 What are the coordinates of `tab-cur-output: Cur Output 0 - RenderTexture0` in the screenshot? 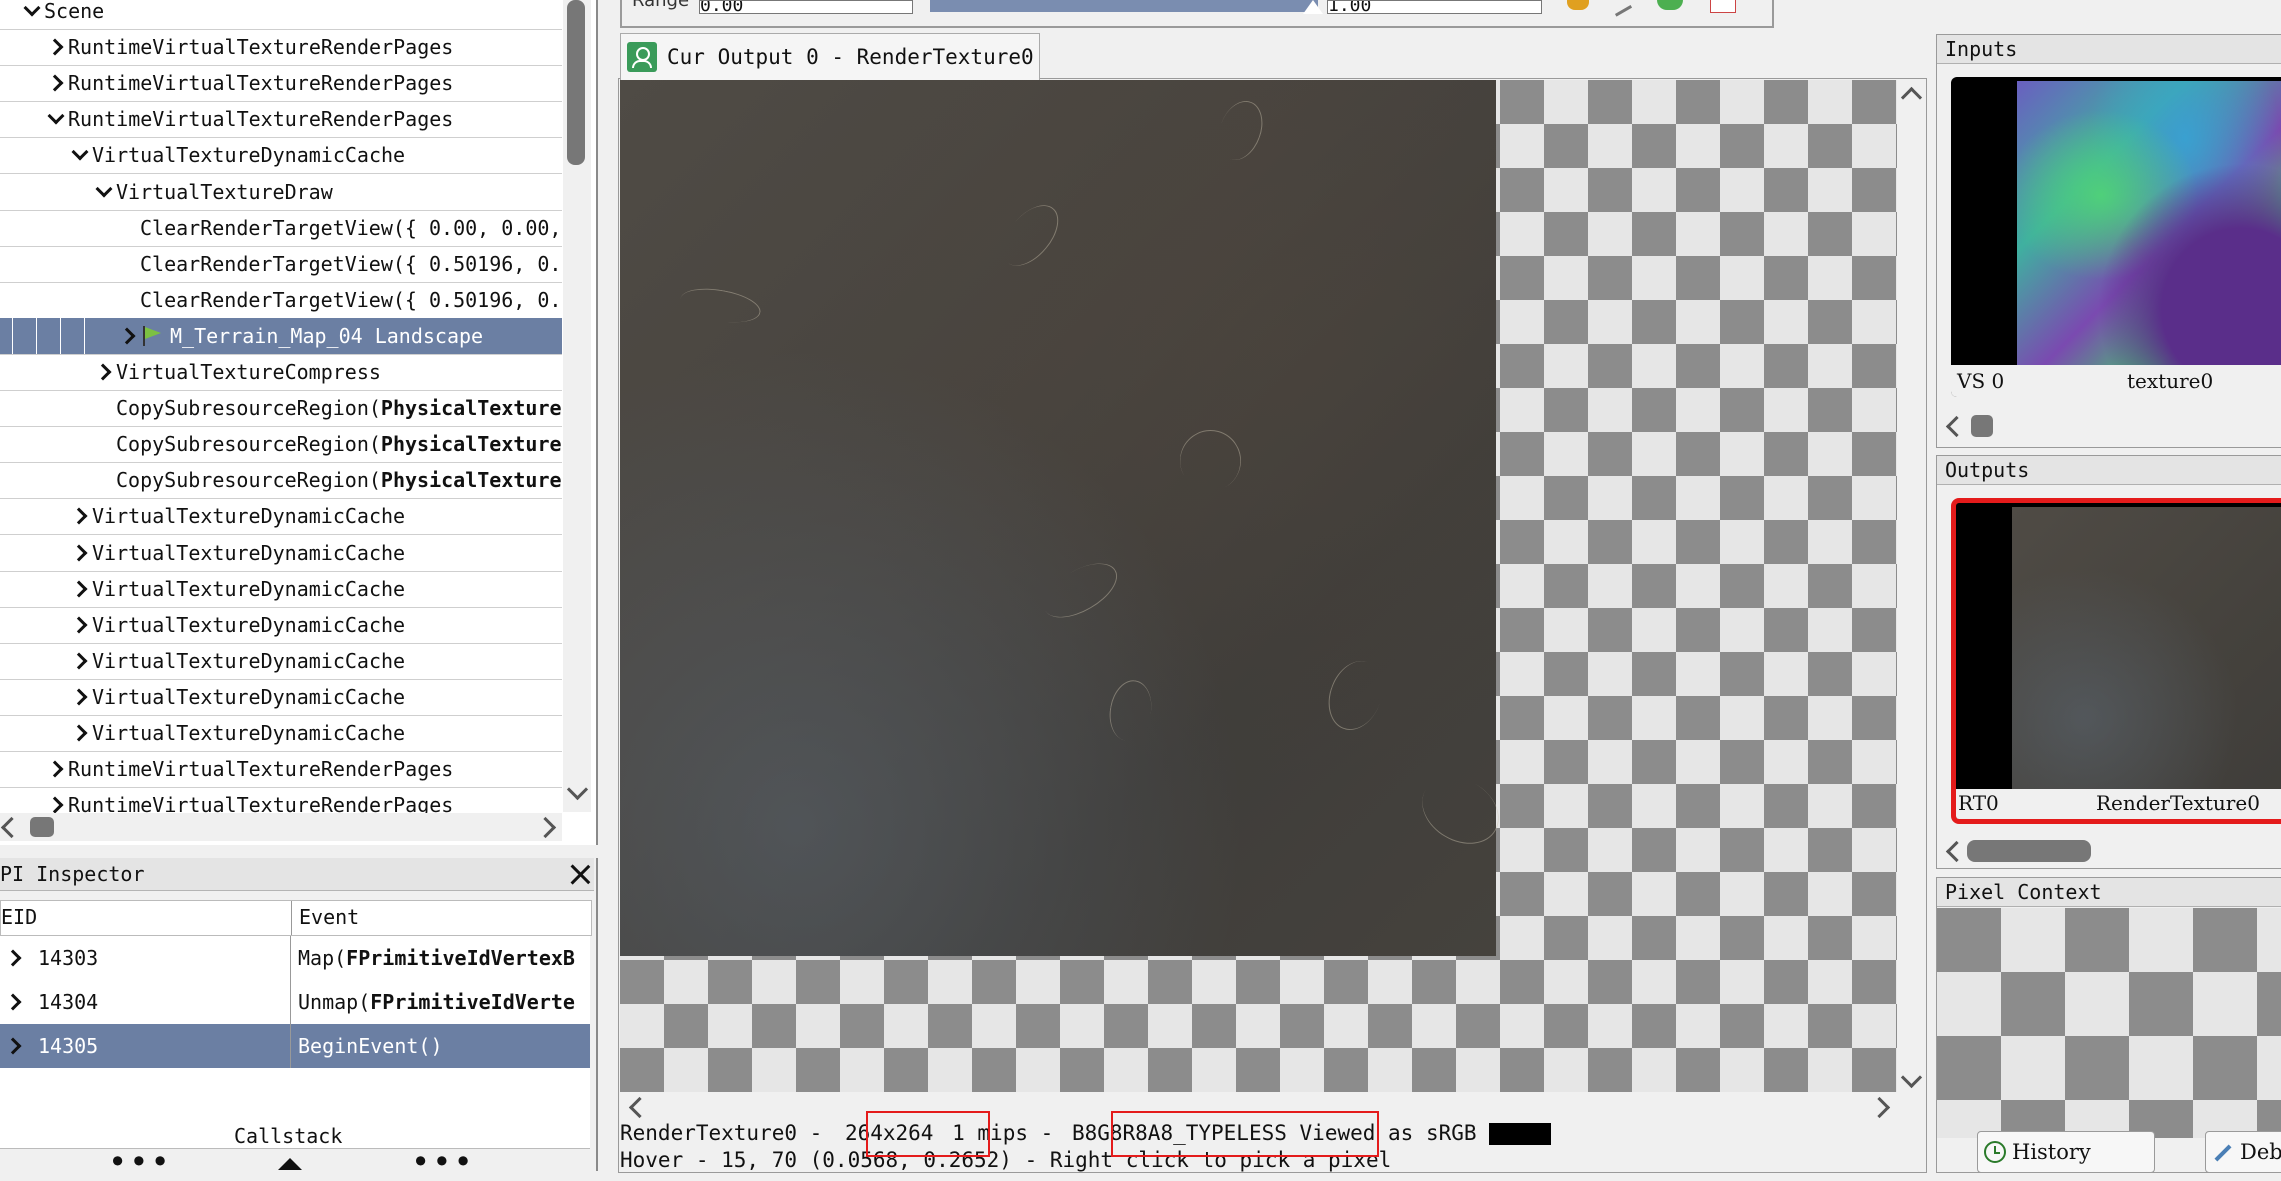 It's located at (830, 56).